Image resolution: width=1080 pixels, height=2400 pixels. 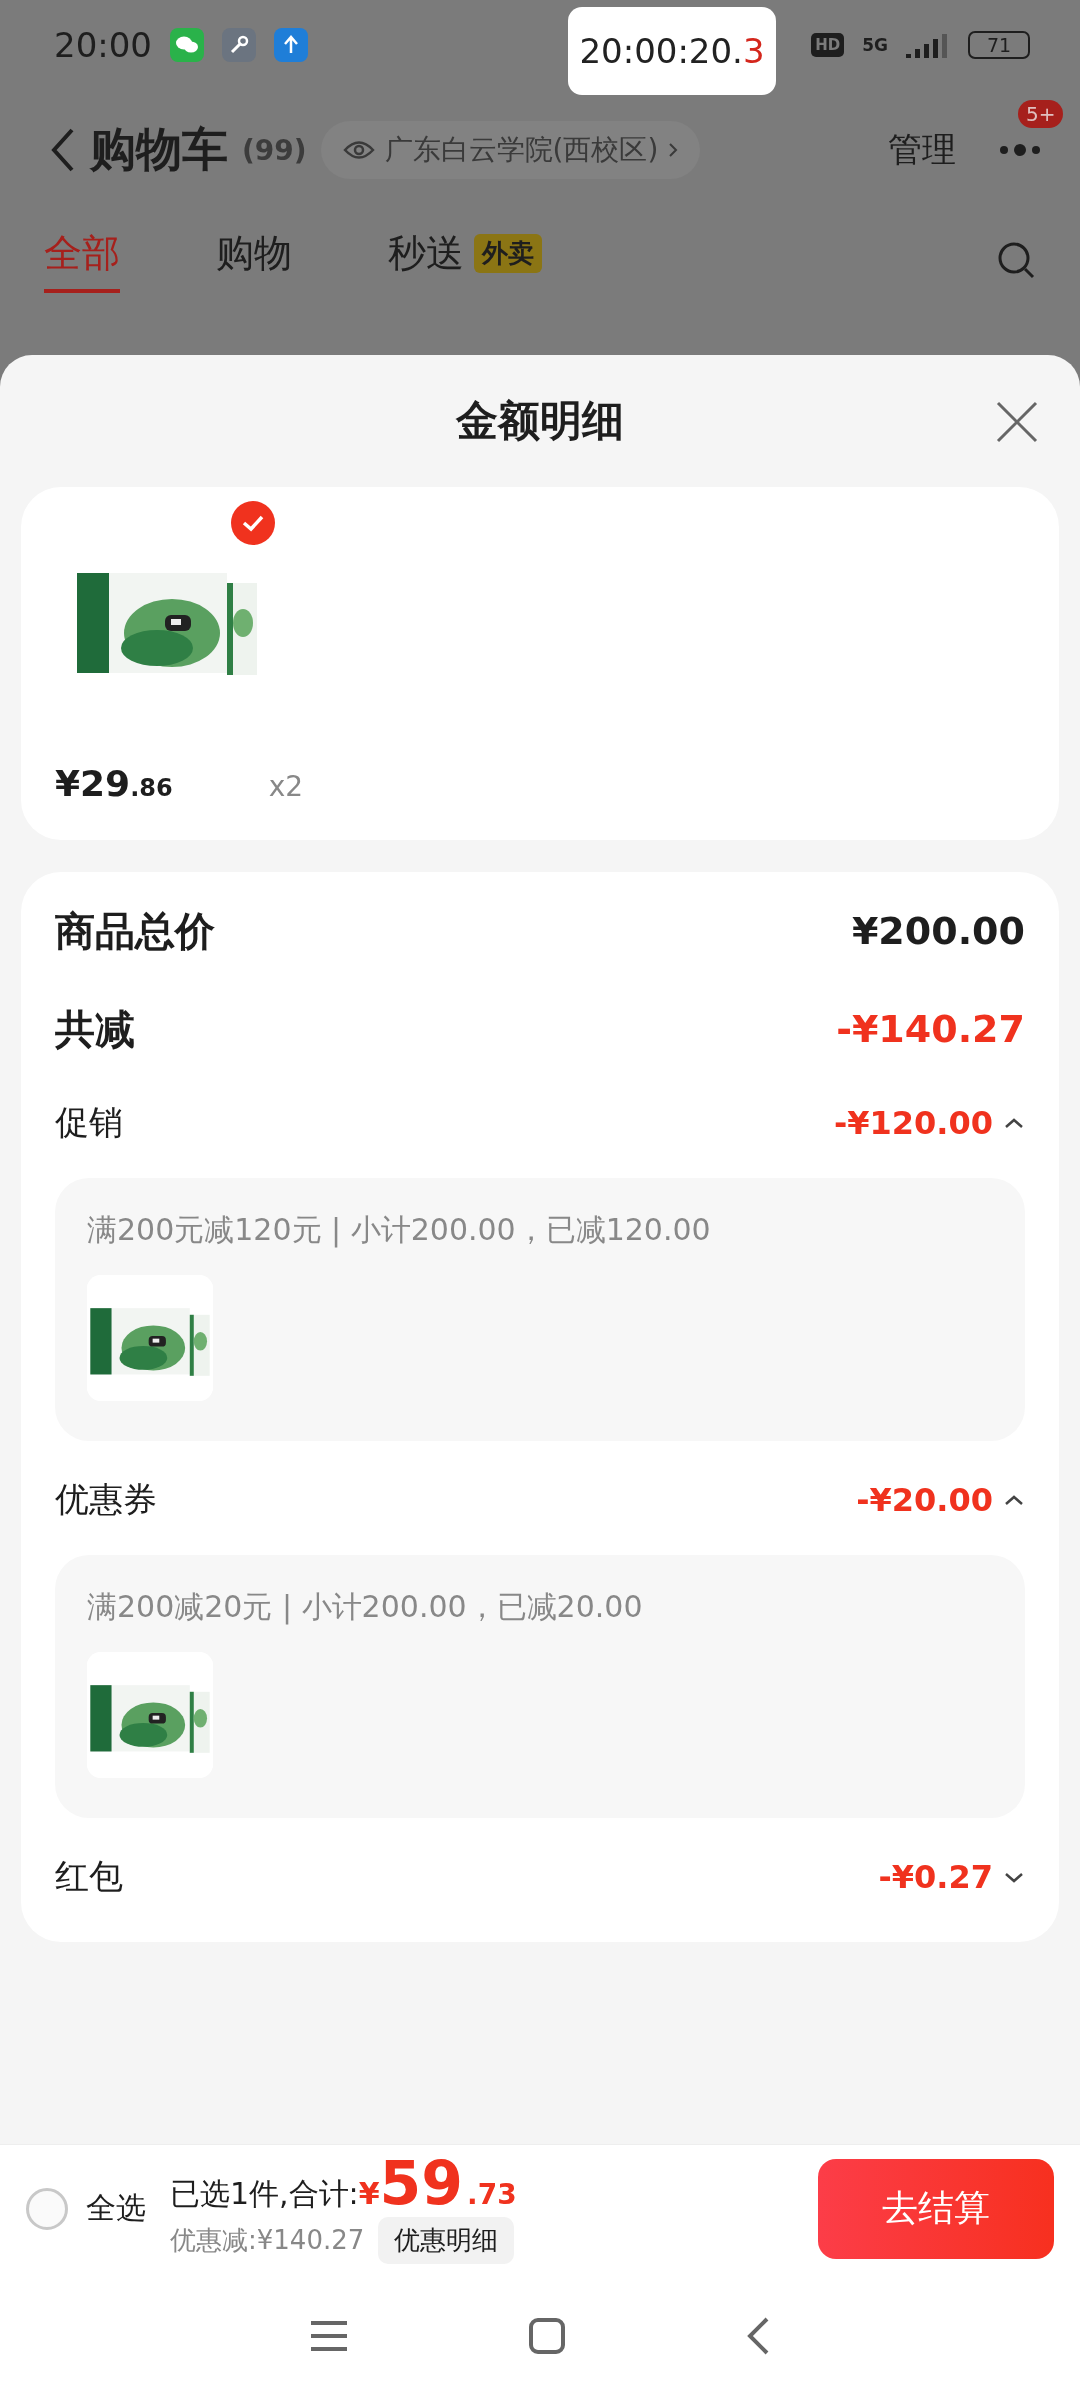 What do you see at coordinates (358, 150) in the screenshot?
I see `eye-icon` at bounding box center [358, 150].